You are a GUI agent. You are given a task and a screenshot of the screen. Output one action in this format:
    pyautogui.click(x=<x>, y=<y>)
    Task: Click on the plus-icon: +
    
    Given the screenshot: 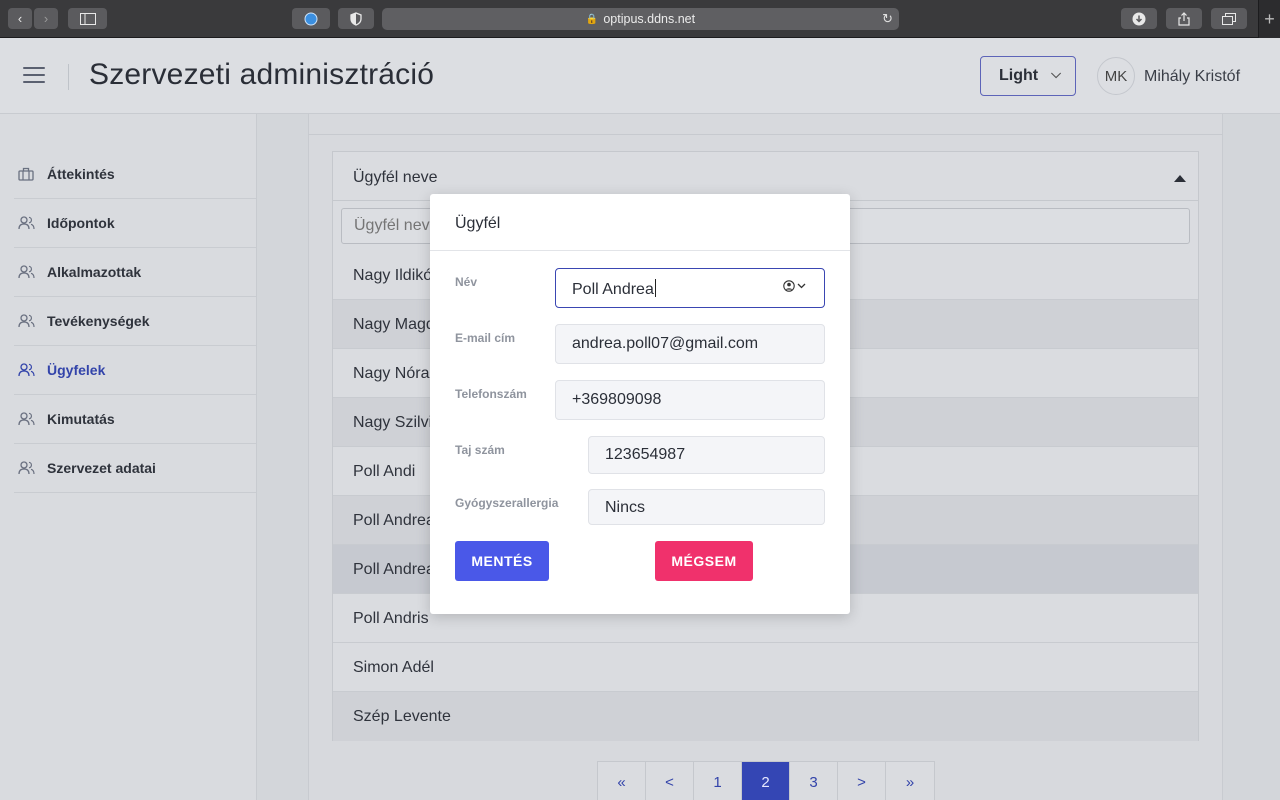 What is the action you would take?
    pyautogui.click(x=1269, y=18)
    